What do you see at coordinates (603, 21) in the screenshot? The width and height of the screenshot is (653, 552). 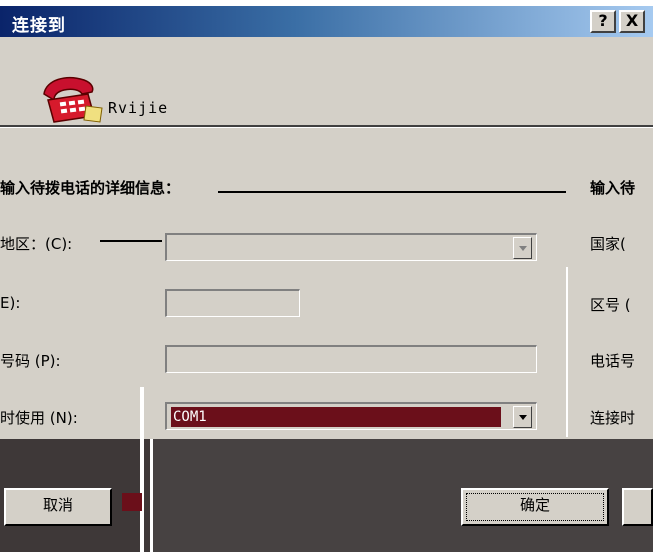 I see `help-button: ?` at bounding box center [603, 21].